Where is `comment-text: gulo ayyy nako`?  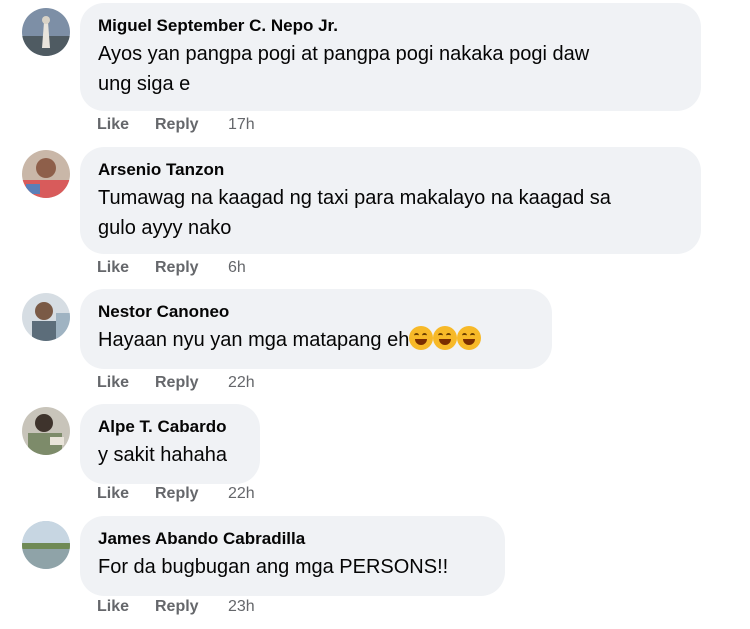
comment-text: gulo ayyy nako is located at coordinates (165, 228).